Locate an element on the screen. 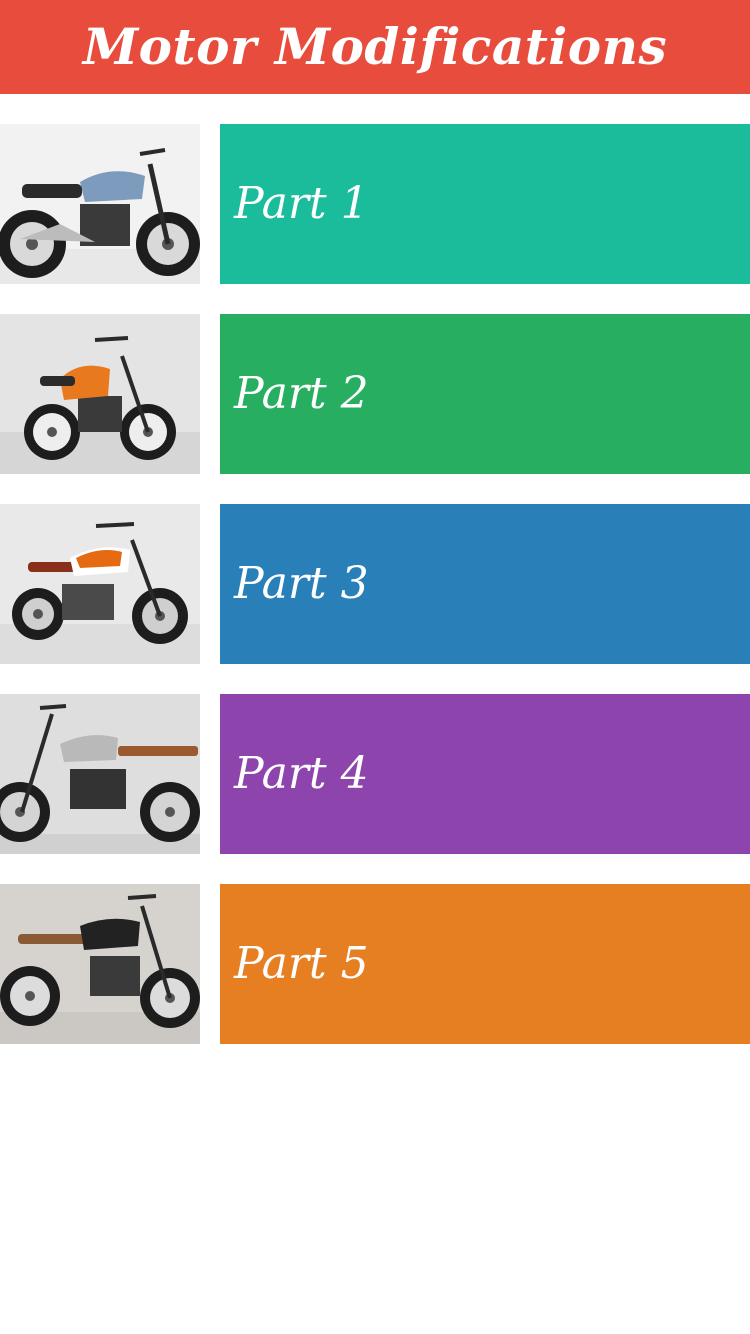  part-4-button: Part 4 is located at coordinates (485, 774).